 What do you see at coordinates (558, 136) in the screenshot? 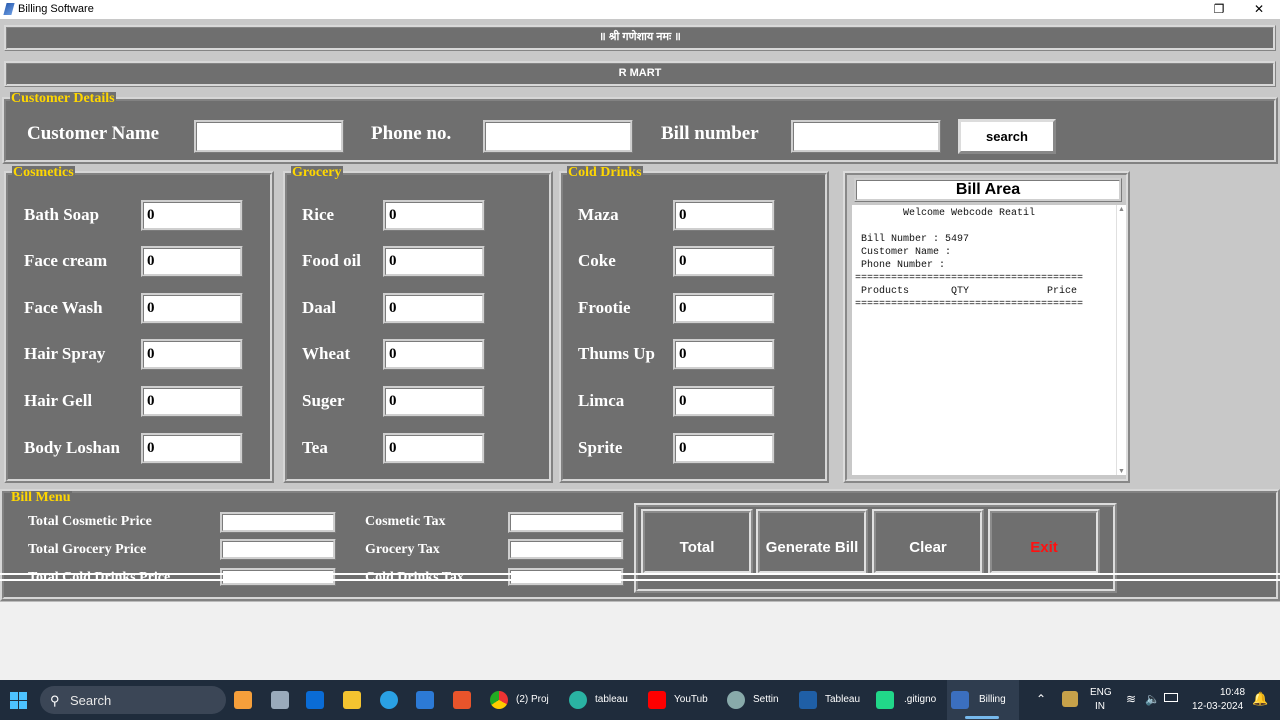
I see `phone-input` at bounding box center [558, 136].